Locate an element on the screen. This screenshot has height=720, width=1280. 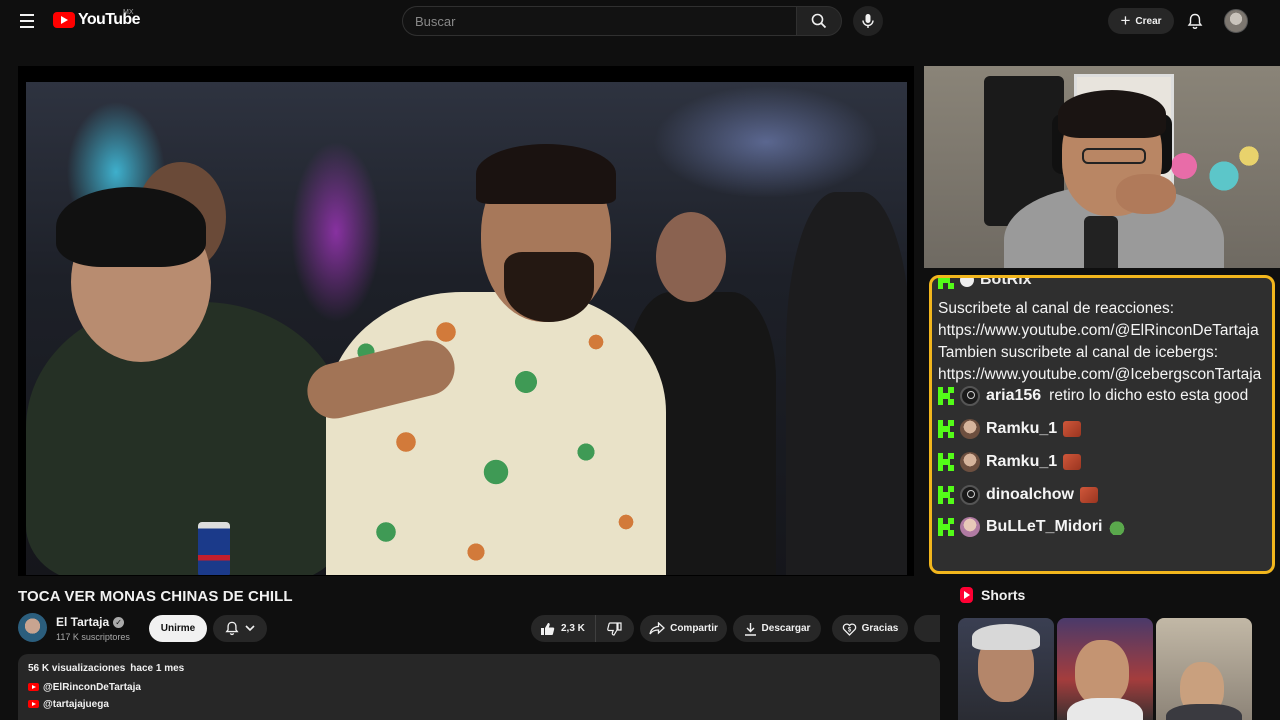
thanks-label: Gracias is located at coordinates (880, 628).